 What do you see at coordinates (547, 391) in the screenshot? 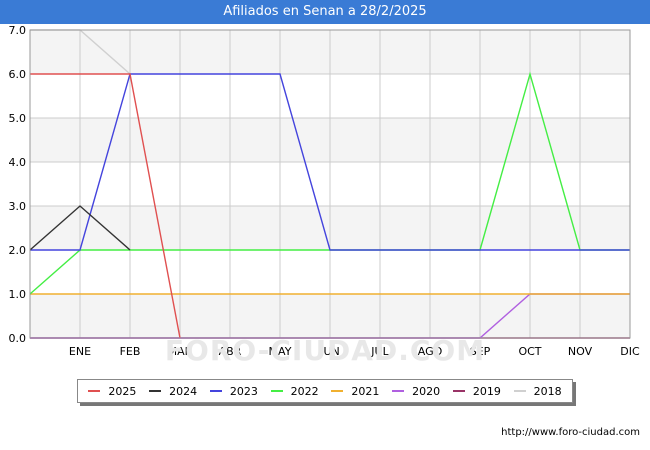
I see `legend-label: 2018` at bounding box center [547, 391].